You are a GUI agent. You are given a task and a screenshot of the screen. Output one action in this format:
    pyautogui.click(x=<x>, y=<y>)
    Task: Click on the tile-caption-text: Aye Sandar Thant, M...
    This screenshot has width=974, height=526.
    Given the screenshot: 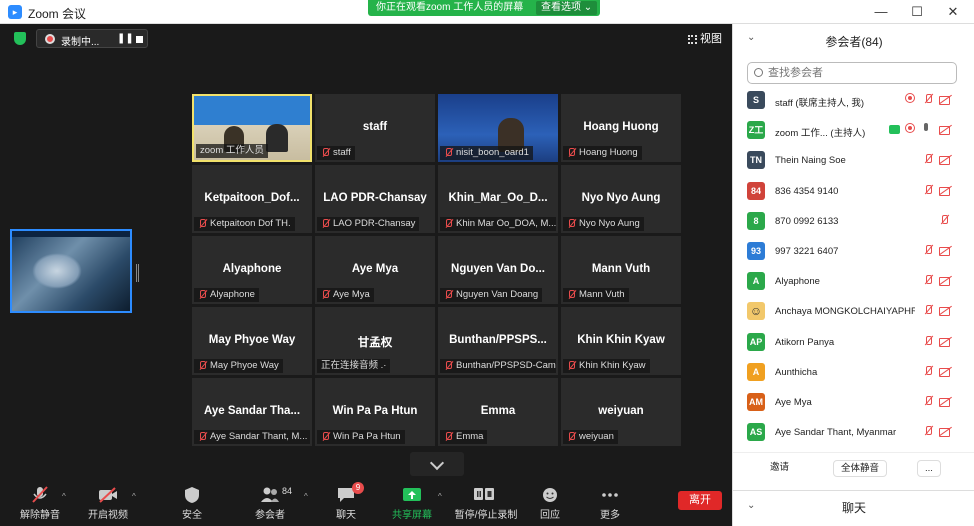 What is the action you would take?
    pyautogui.click(x=259, y=436)
    